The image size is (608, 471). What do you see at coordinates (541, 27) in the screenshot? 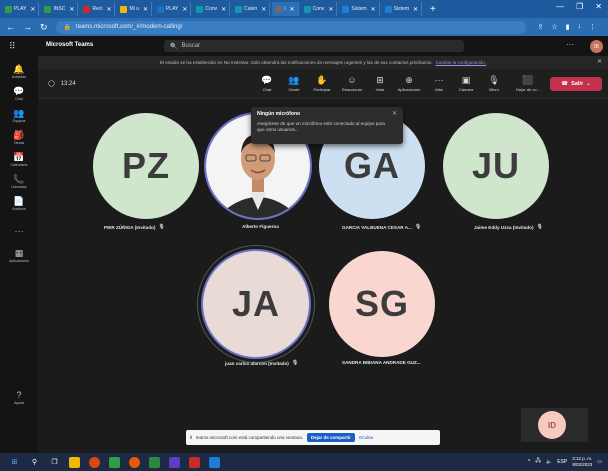
I see `share-icon: ⇪` at bounding box center [541, 27].